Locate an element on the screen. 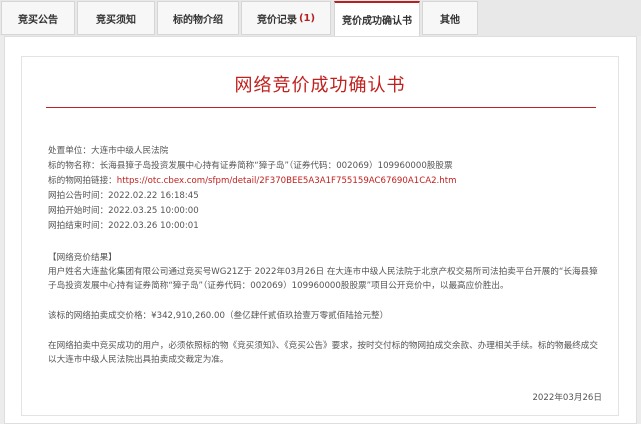  bid-count-badge: (1) is located at coordinates (307, 18).